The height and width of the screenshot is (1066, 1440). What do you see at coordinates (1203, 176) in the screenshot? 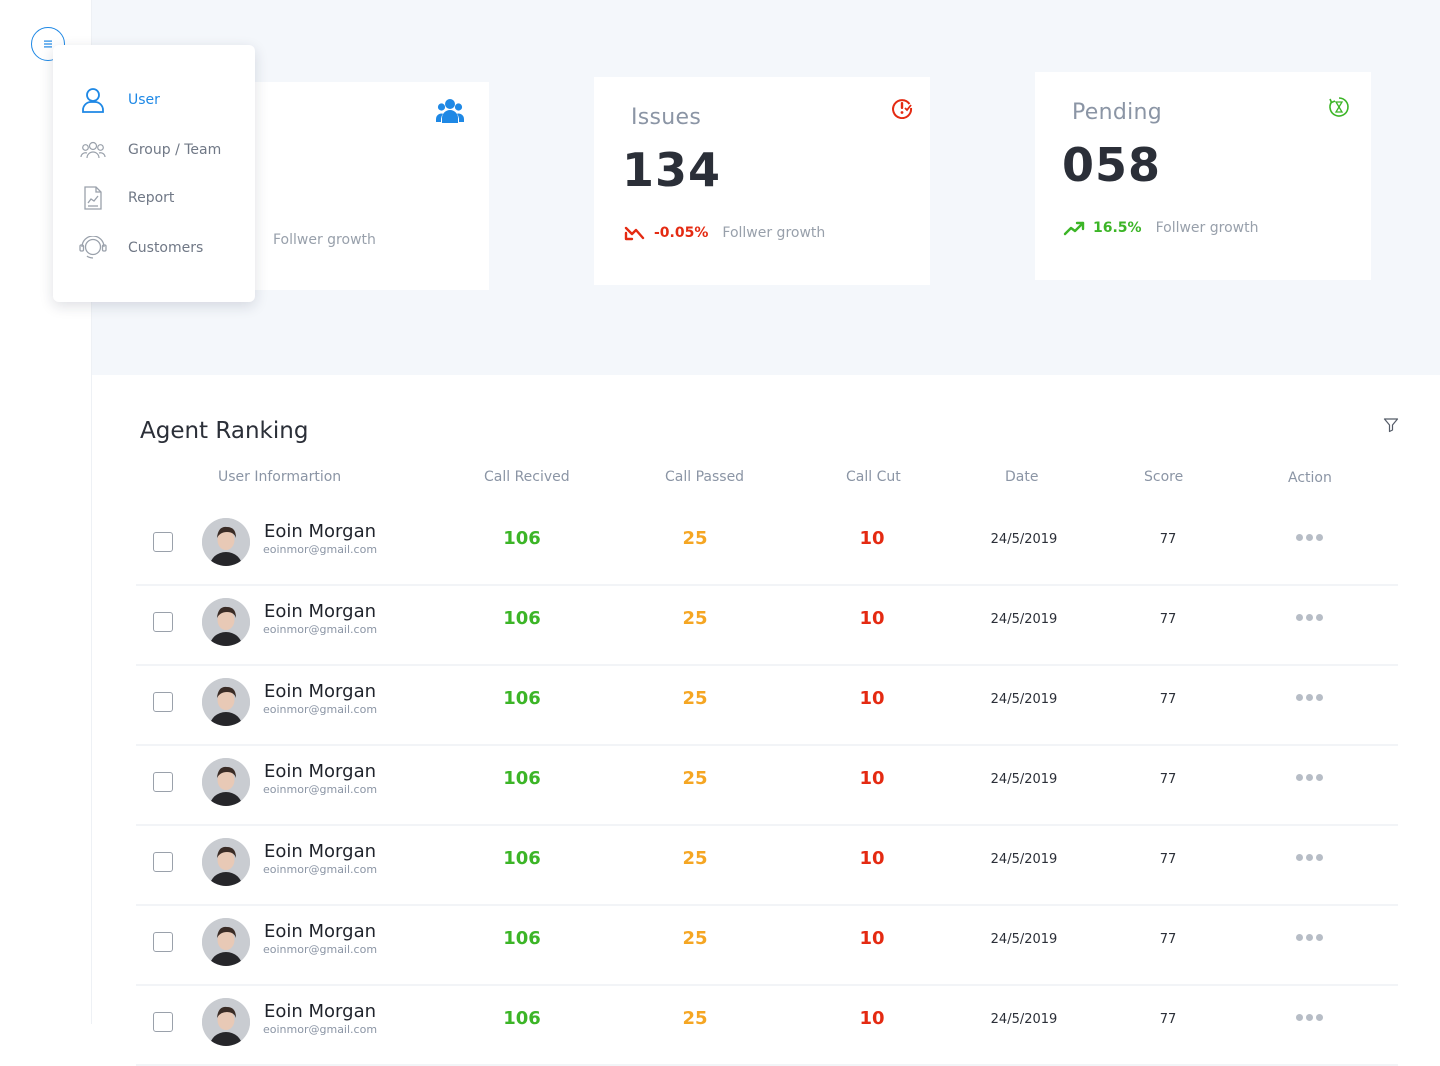
I see `stat-card-pending: Pending 058 16.5% Follwer growth` at bounding box center [1203, 176].